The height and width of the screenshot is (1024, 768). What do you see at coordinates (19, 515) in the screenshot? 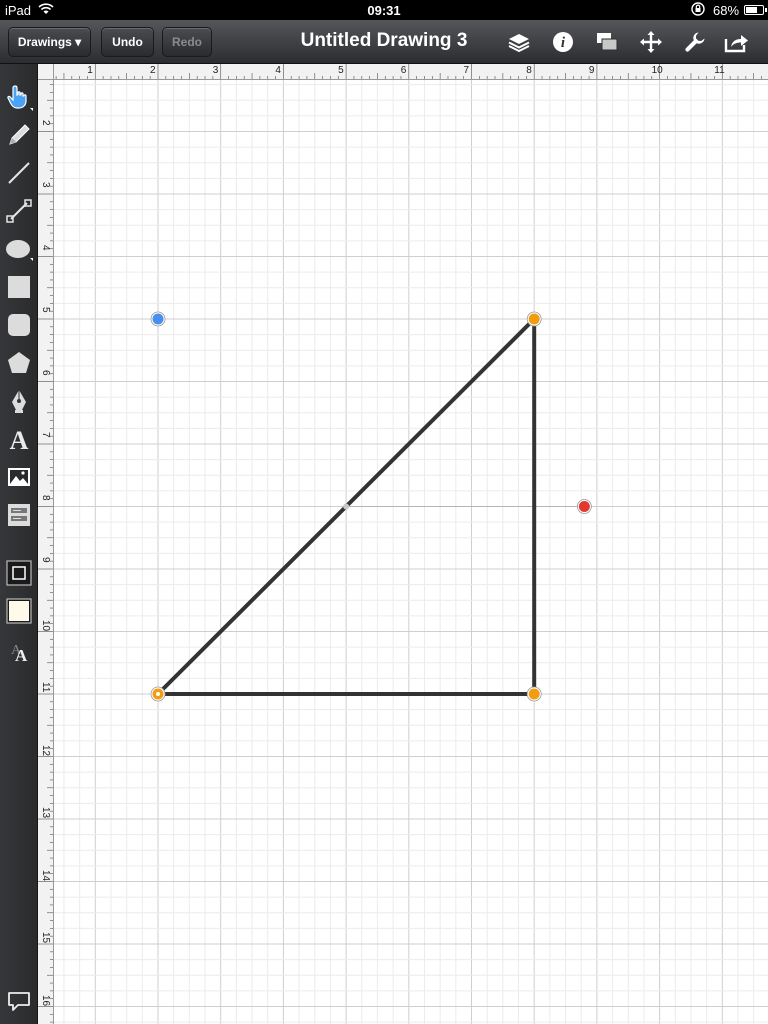
I see `form-icon` at bounding box center [19, 515].